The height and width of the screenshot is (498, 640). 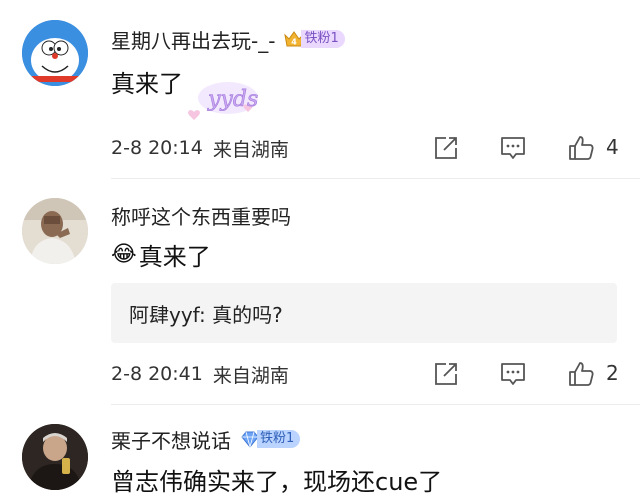 What do you see at coordinates (232, 99) in the screenshot?
I see `sticker-text: yyds` at bounding box center [232, 99].